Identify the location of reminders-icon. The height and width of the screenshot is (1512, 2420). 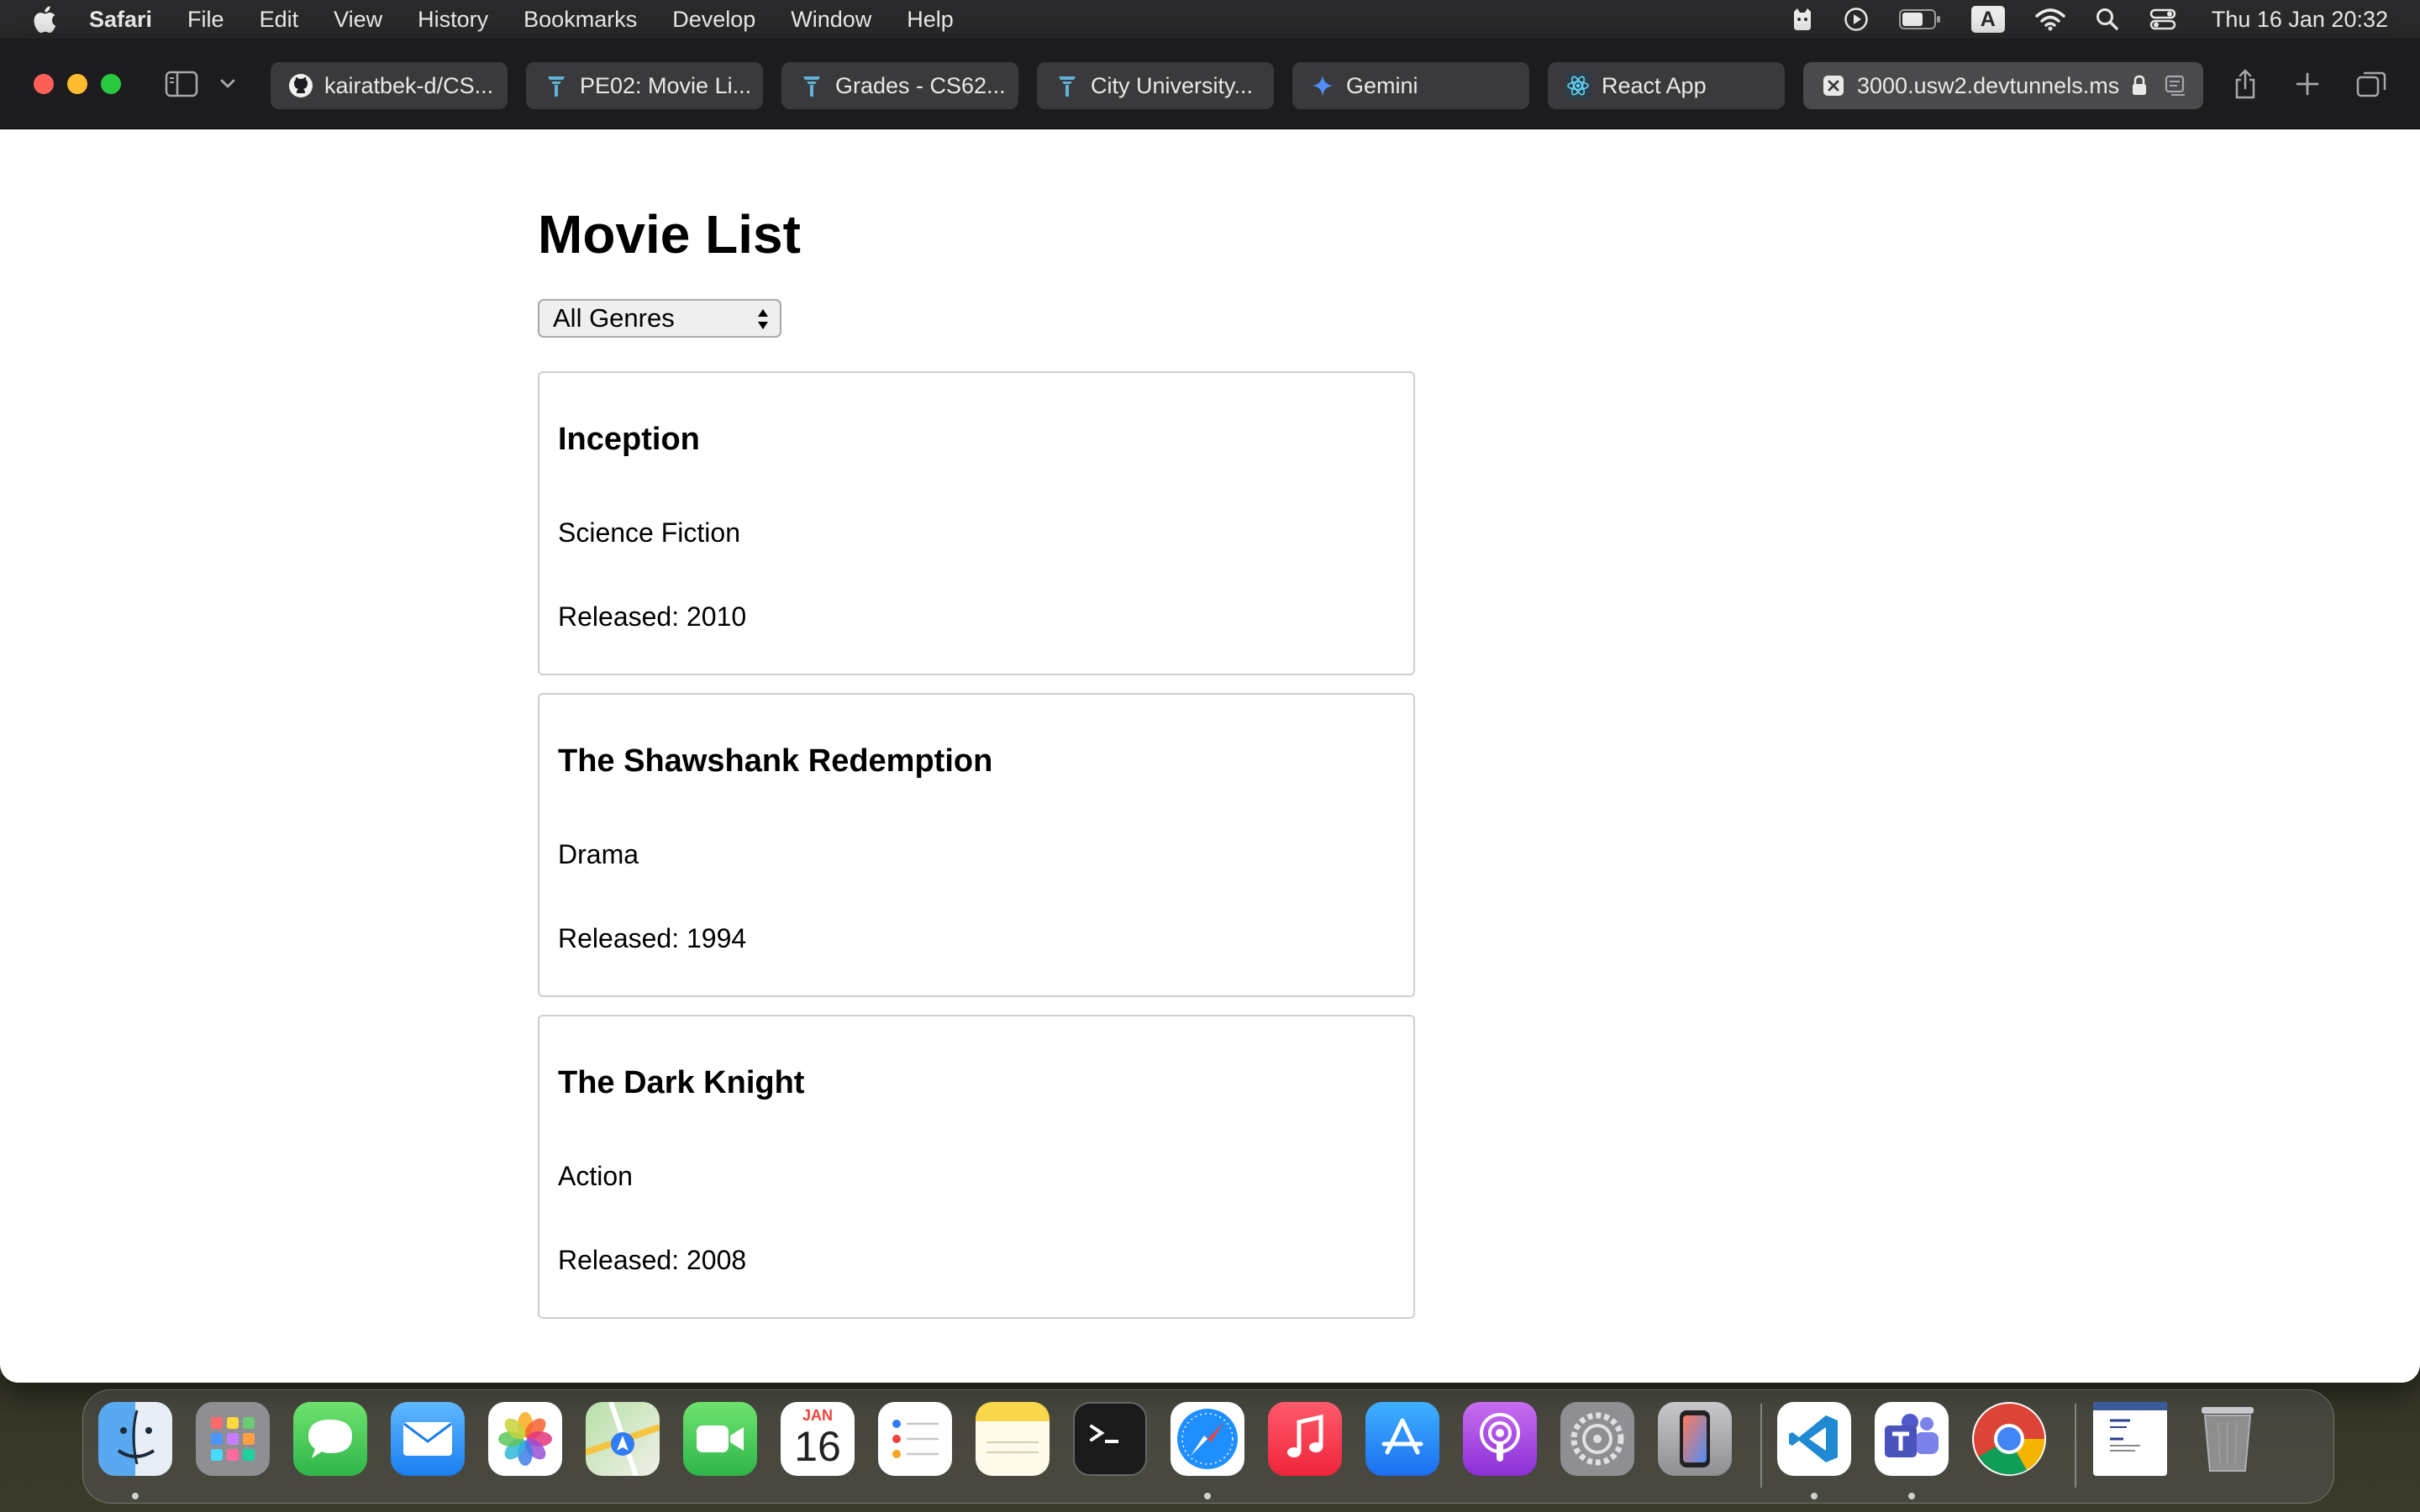
(915, 1439).